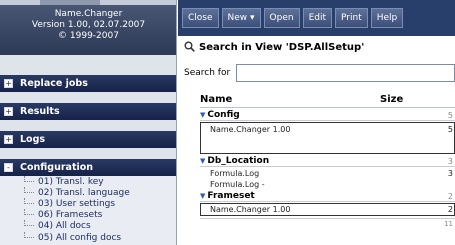 The height and width of the screenshot is (245, 455). I want to click on edit-button: Edit, so click(317, 18).